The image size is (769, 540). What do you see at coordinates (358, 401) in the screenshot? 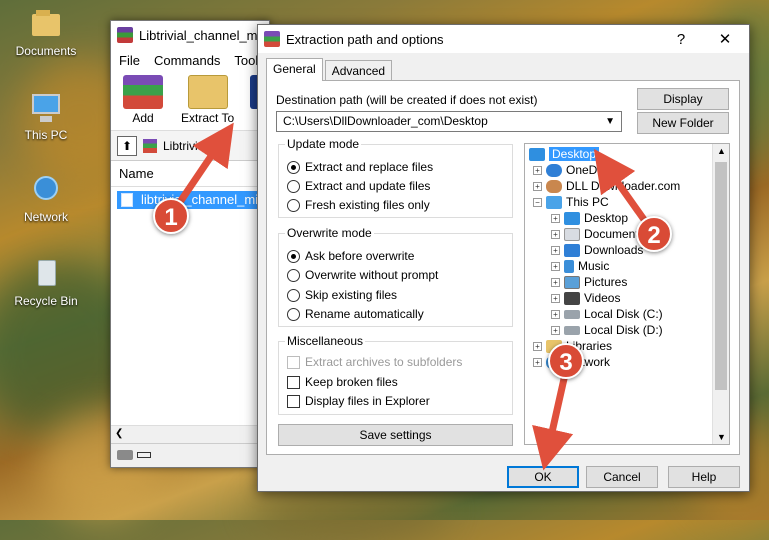
I see `option-display-in-explorer: Display files in Explorer` at bounding box center [358, 401].